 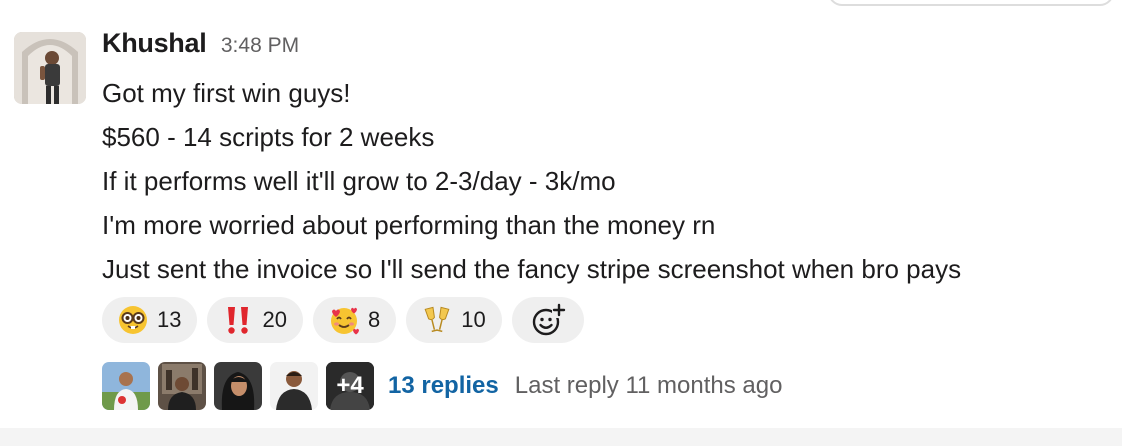 I want to click on clinking-glasses-icon, so click(x=437, y=319).